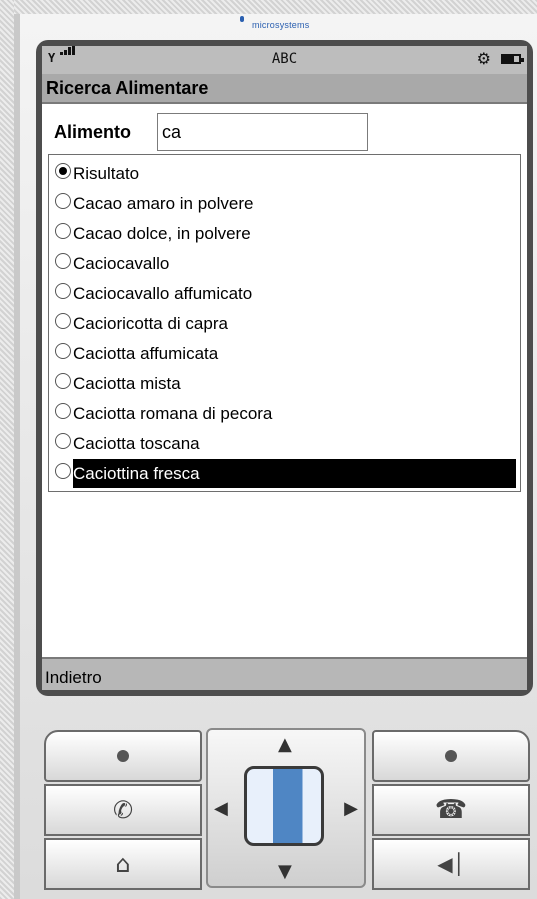 The width and height of the screenshot is (537, 899). I want to click on outer-frame-top, so click(268, 7).